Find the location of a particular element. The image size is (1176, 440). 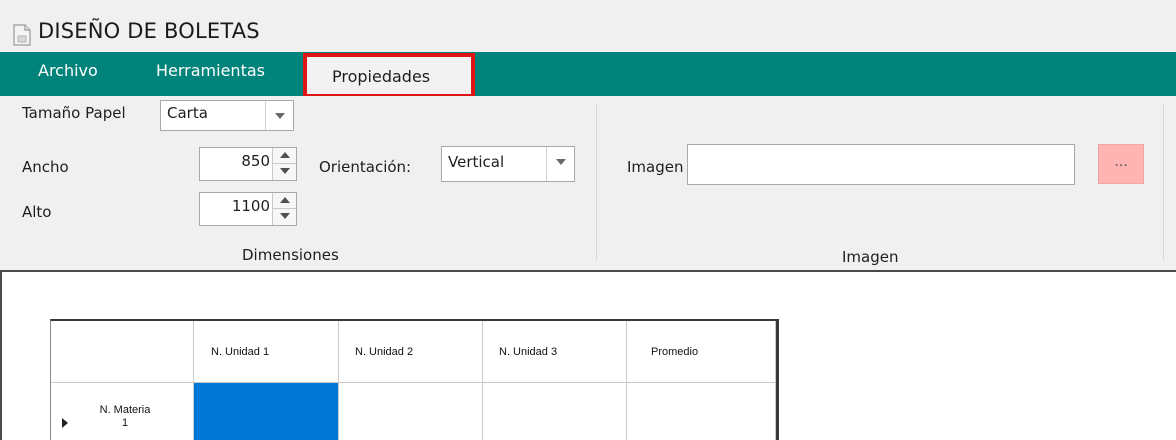

orientation-combo: Vertical is located at coordinates (508, 164).